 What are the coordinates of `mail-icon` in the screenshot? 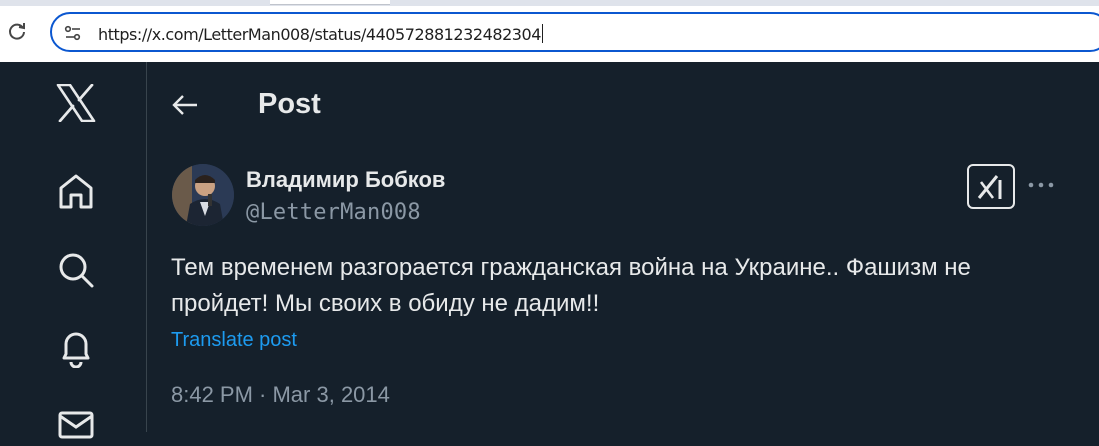 It's located at (76, 425).